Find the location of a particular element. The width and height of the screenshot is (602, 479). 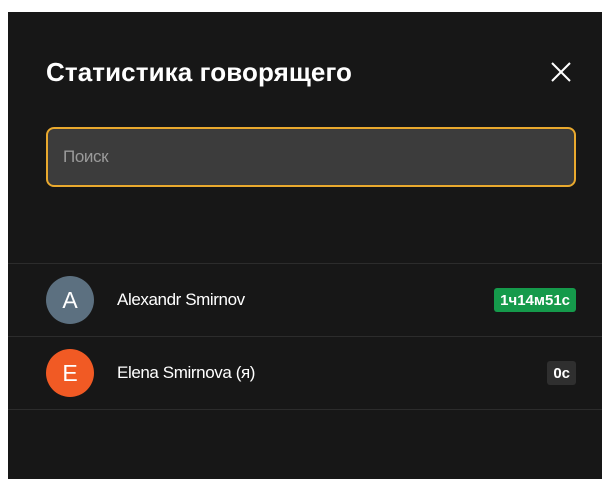

close-icon is located at coordinates (561, 72).